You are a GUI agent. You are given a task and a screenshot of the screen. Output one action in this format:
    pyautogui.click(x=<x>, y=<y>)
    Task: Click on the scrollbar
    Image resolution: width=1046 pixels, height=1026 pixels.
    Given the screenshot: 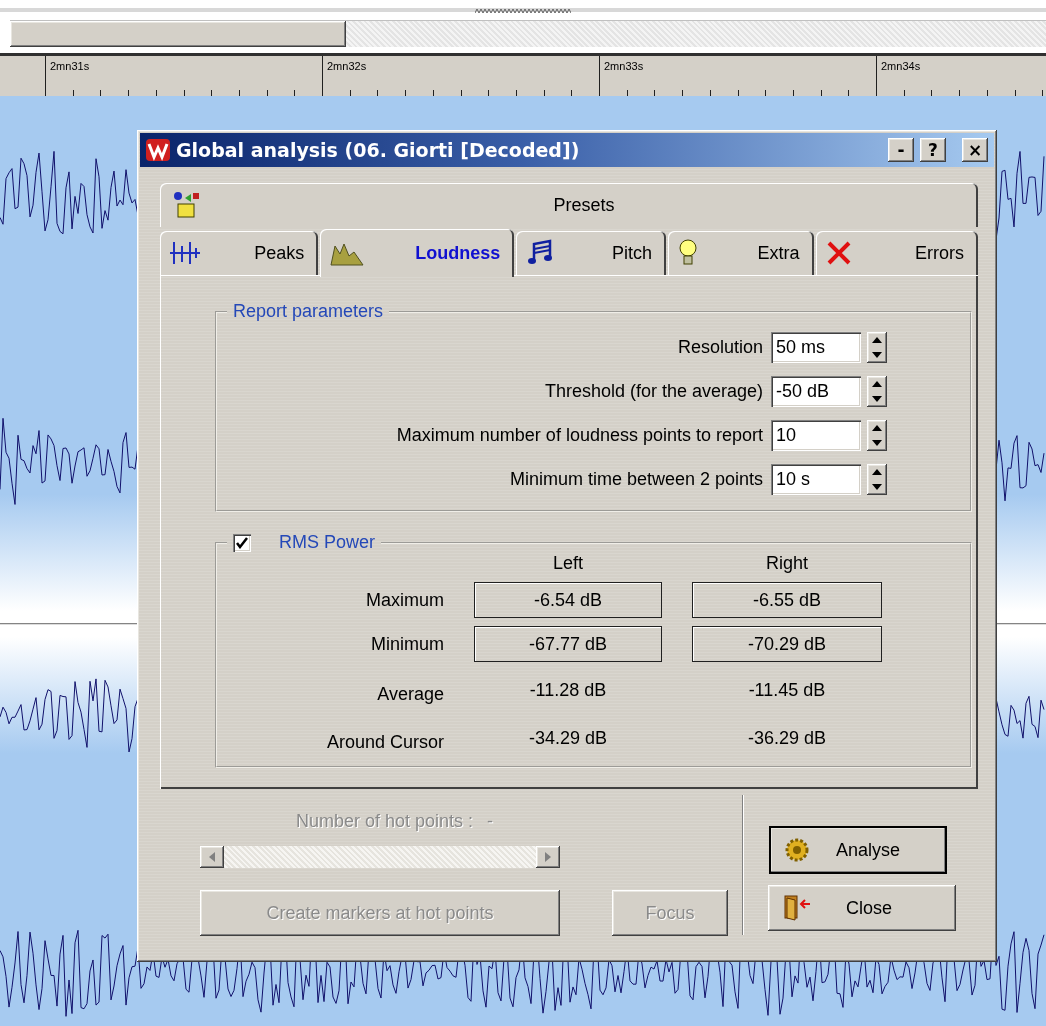 What is the action you would take?
    pyautogui.click(x=528, y=33)
    